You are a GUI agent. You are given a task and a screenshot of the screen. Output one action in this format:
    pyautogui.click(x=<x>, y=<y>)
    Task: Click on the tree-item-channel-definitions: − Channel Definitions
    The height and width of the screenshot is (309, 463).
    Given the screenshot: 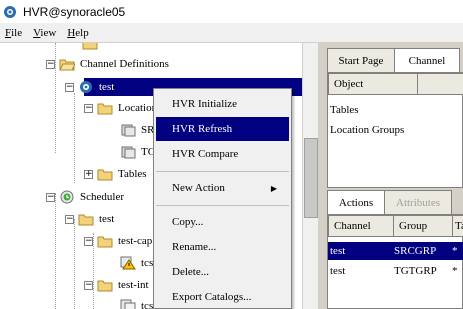 What is the action you would take?
    pyautogui.click(x=108, y=64)
    